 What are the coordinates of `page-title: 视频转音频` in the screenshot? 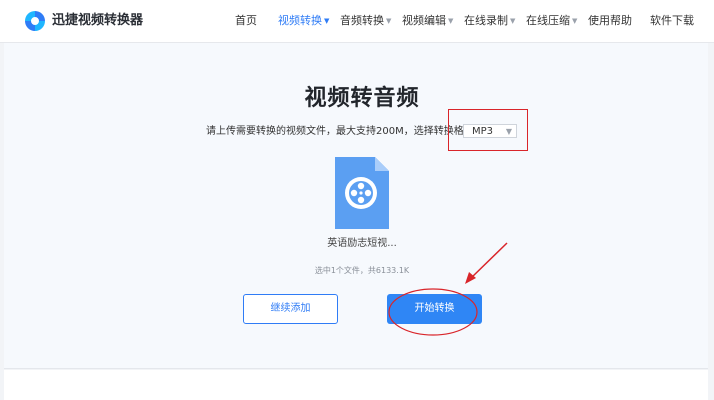 It's located at (362, 98).